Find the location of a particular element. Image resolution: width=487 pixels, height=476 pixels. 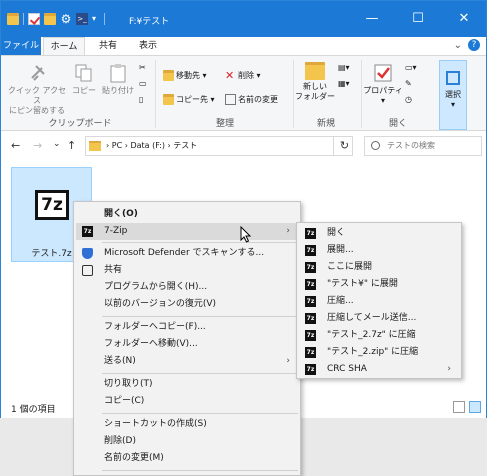

menu-item-label: 削除(D) is located at coordinates (120, 441).